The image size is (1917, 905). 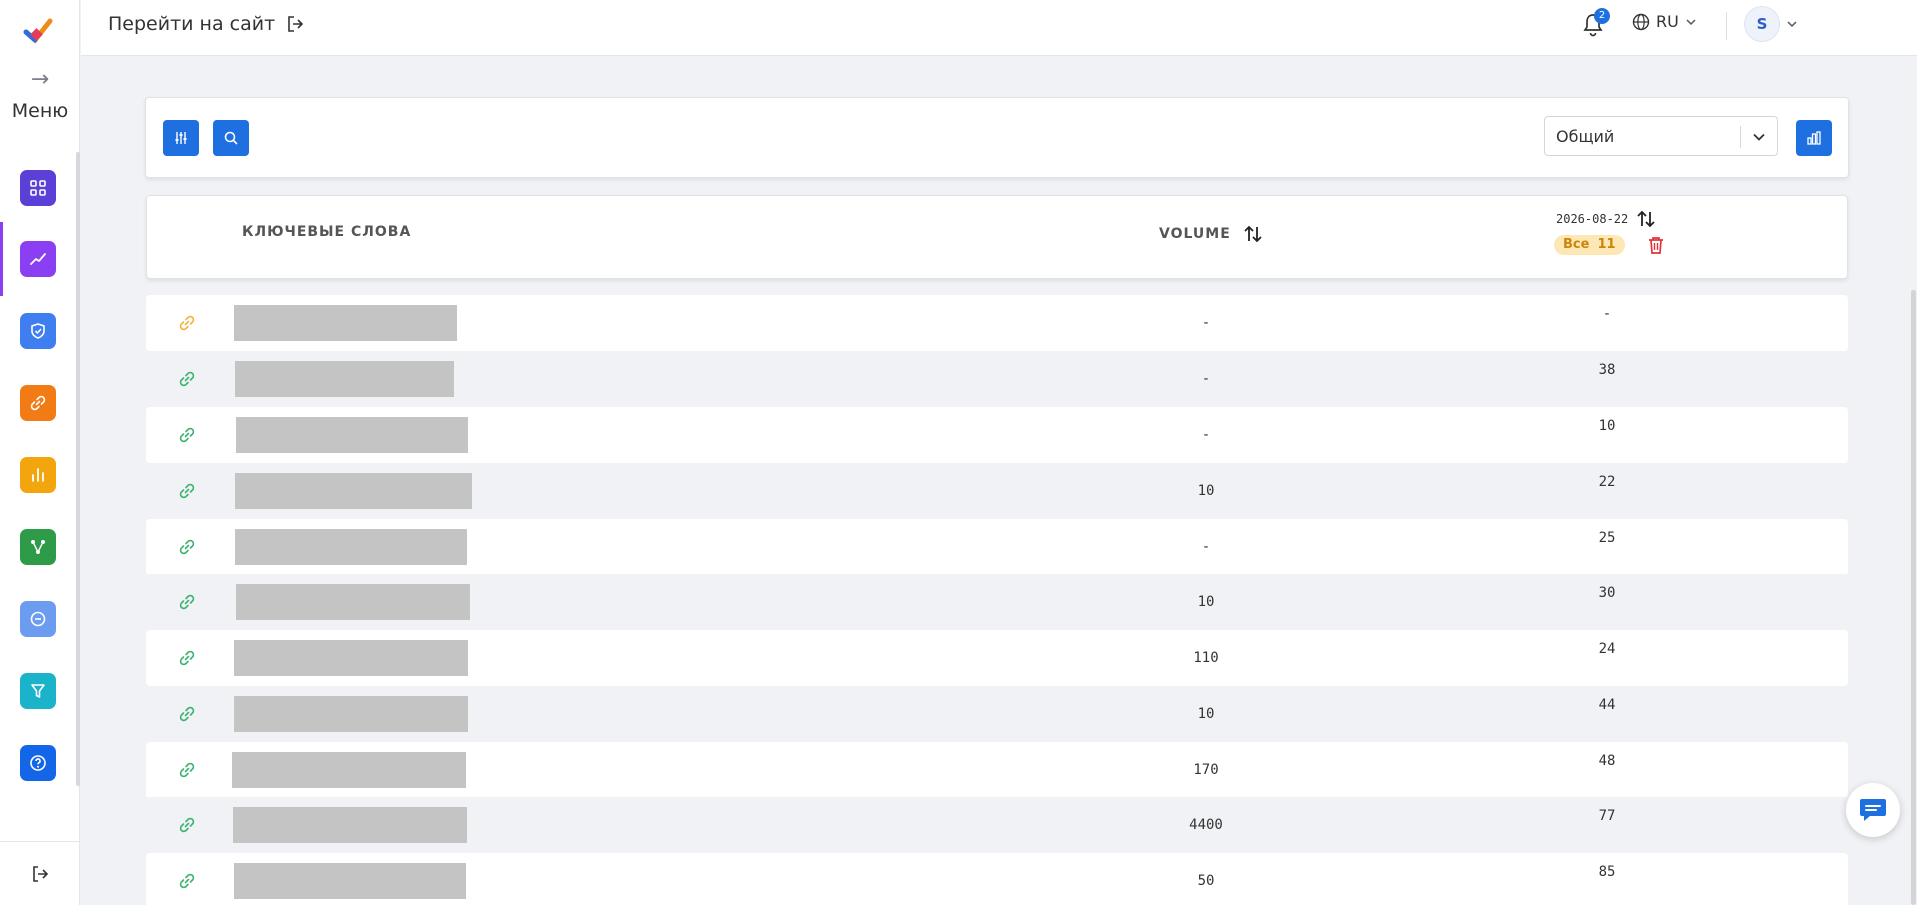 I want to click on page-scrollbar, so click(x=1913, y=597).